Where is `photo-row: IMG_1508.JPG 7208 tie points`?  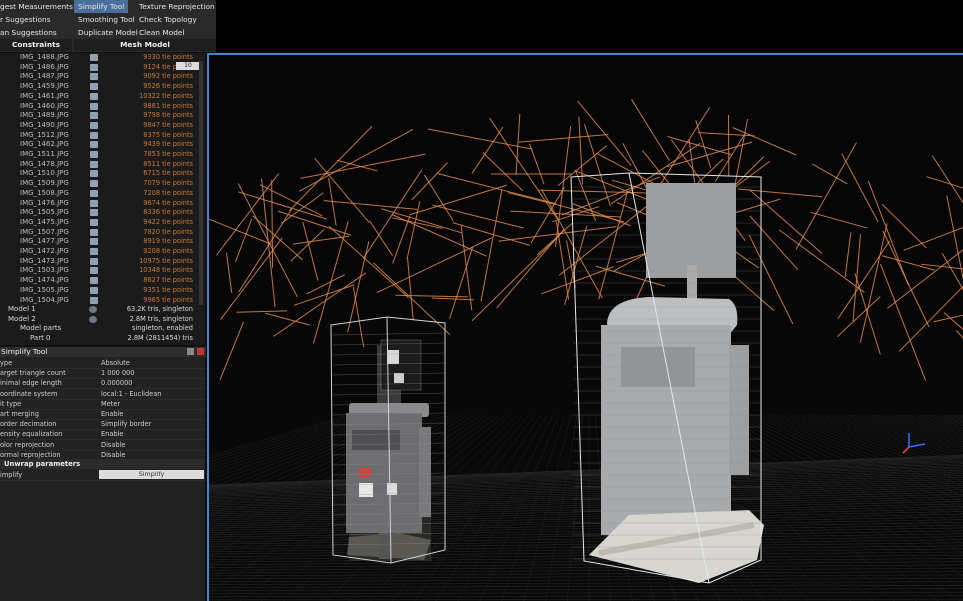 photo-row: IMG_1508.JPG 7208 tie points is located at coordinates (102, 194).